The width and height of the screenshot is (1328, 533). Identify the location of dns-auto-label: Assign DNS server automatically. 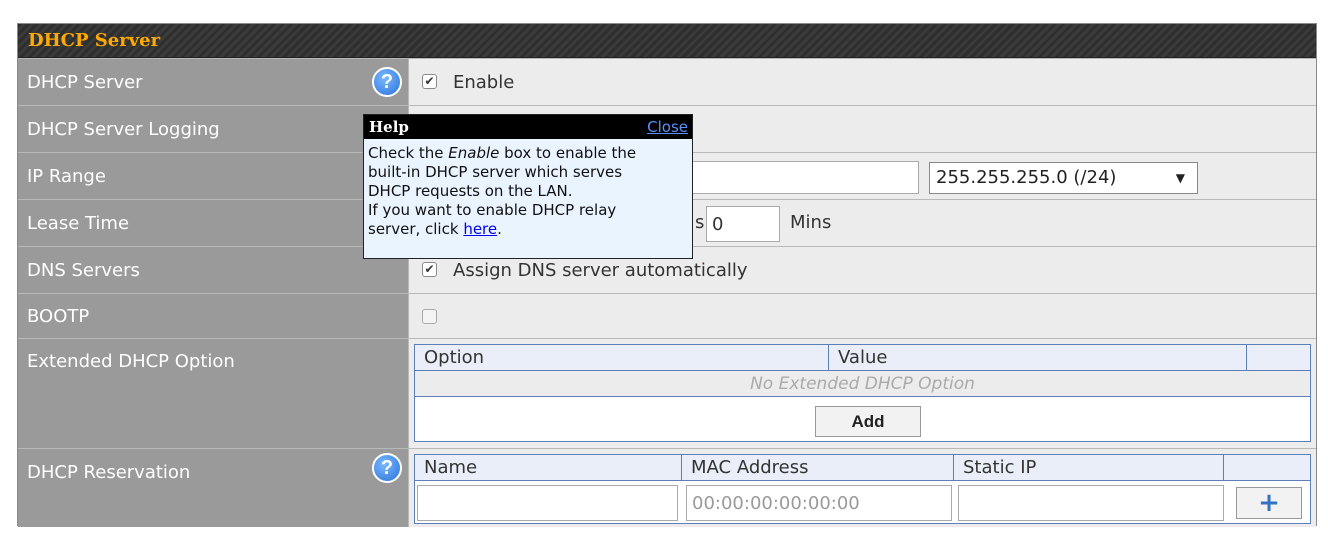
(600, 270).